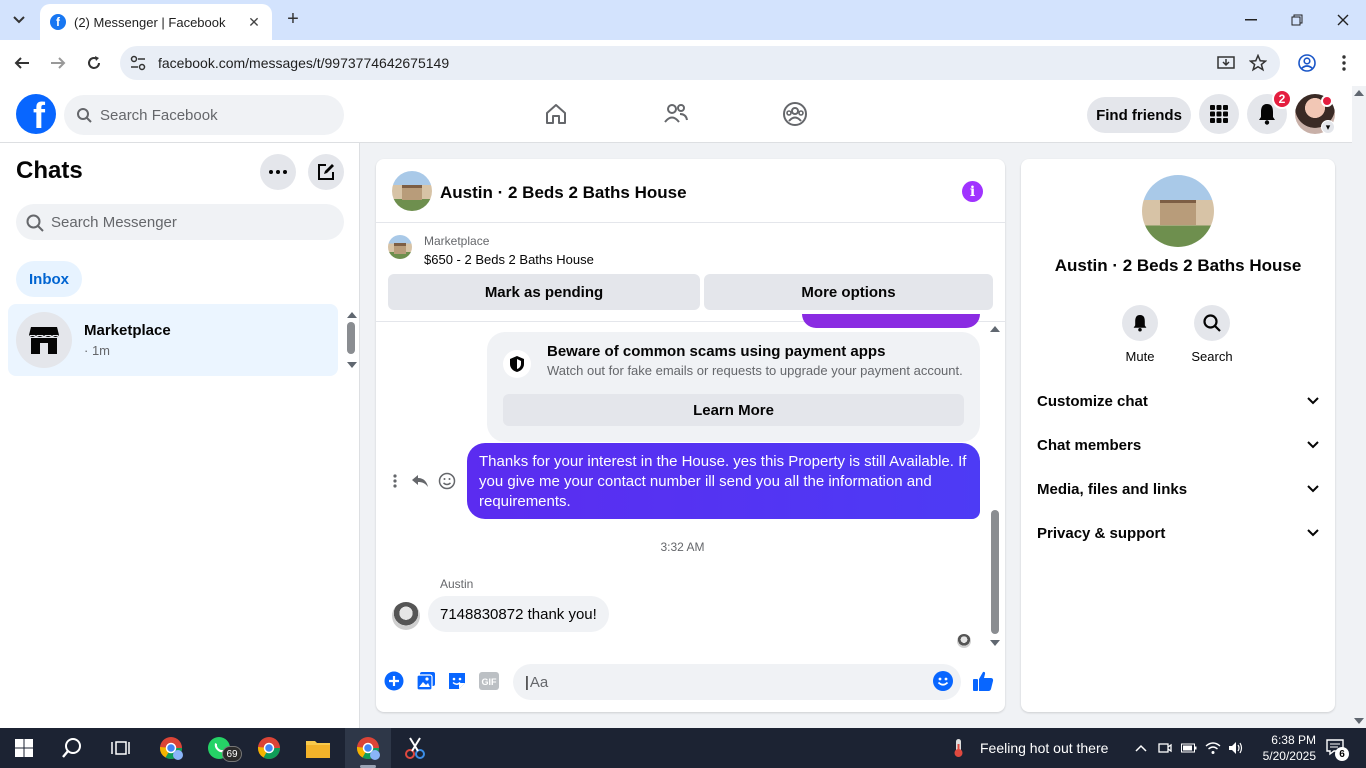 This screenshot has height=768, width=1366. Describe the element at coordinates (269, 748) in the screenshot. I see `chrome-icon` at that location.